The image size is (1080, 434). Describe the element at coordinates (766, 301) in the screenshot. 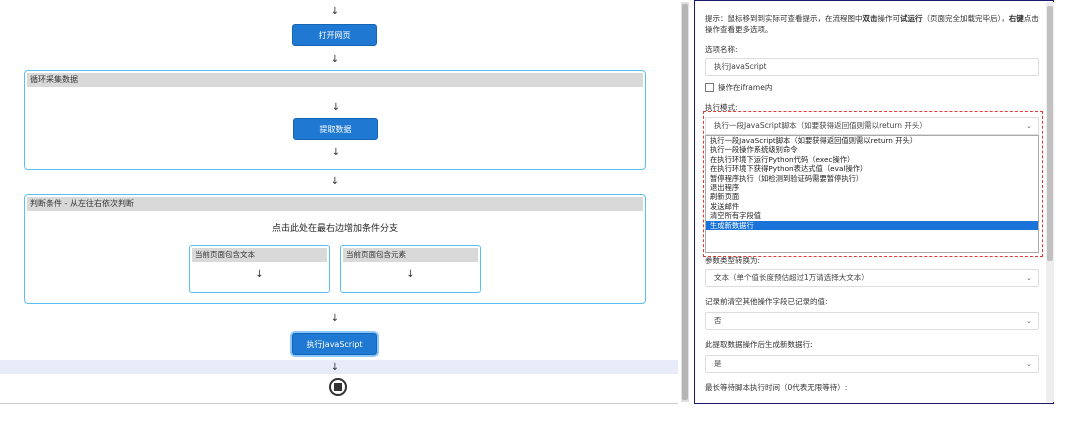

I see `clear-fields-label: 记录前清空其他操作字段已记录的值:` at that location.